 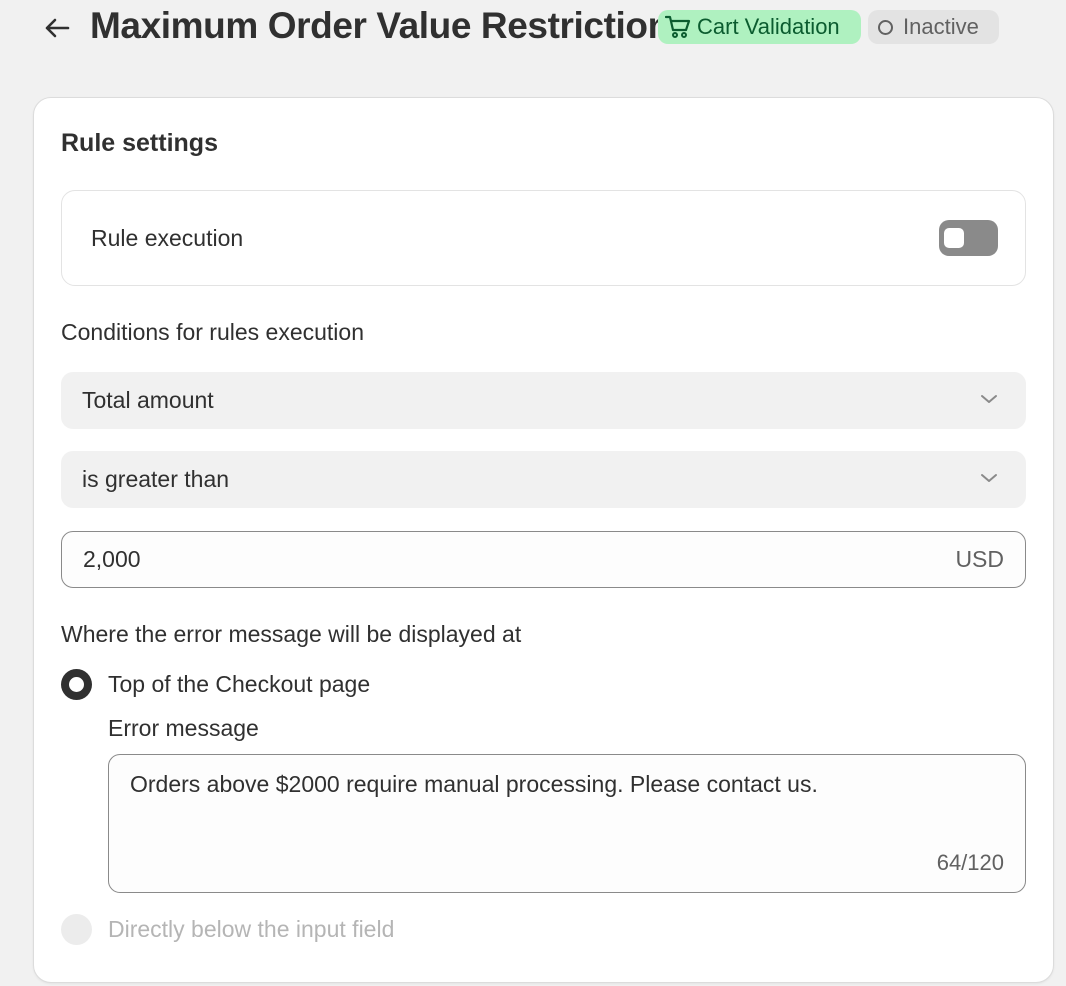 I want to click on page-title: Maximum Order Value Restriction, so click(x=380, y=25).